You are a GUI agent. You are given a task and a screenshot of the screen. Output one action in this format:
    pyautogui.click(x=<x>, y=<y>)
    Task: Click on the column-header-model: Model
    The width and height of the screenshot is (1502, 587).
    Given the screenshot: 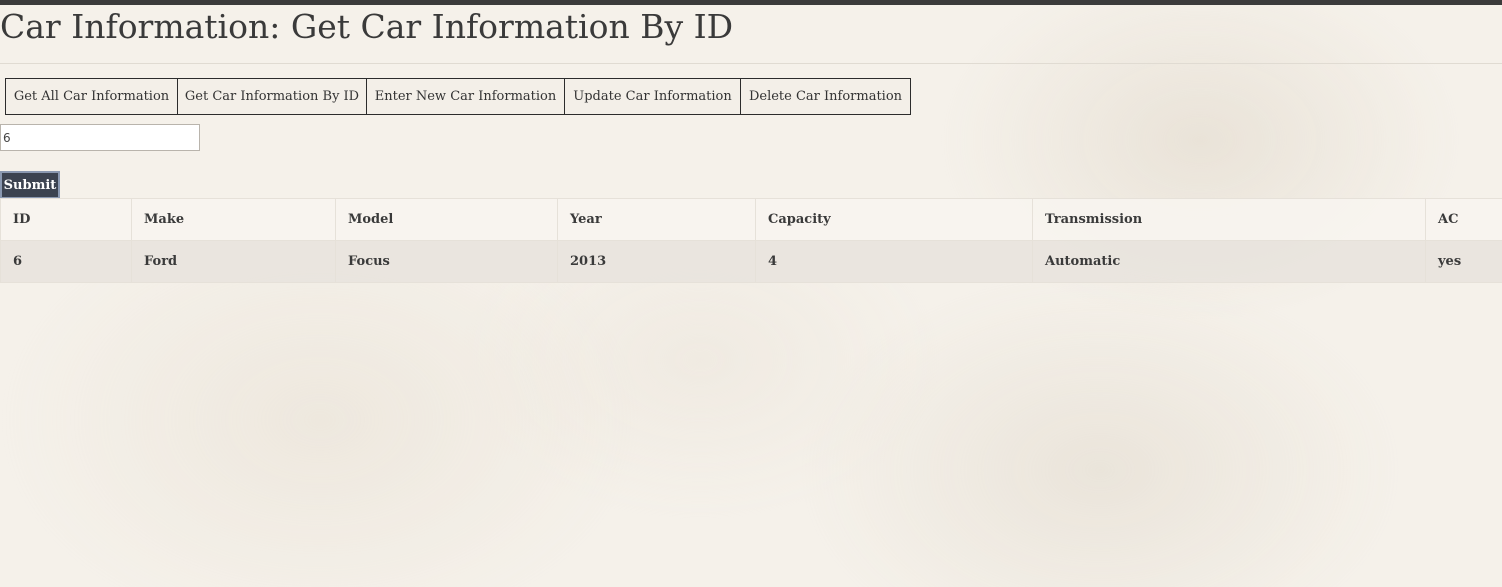 What is the action you would take?
    pyautogui.click(x=446, y=219)
    